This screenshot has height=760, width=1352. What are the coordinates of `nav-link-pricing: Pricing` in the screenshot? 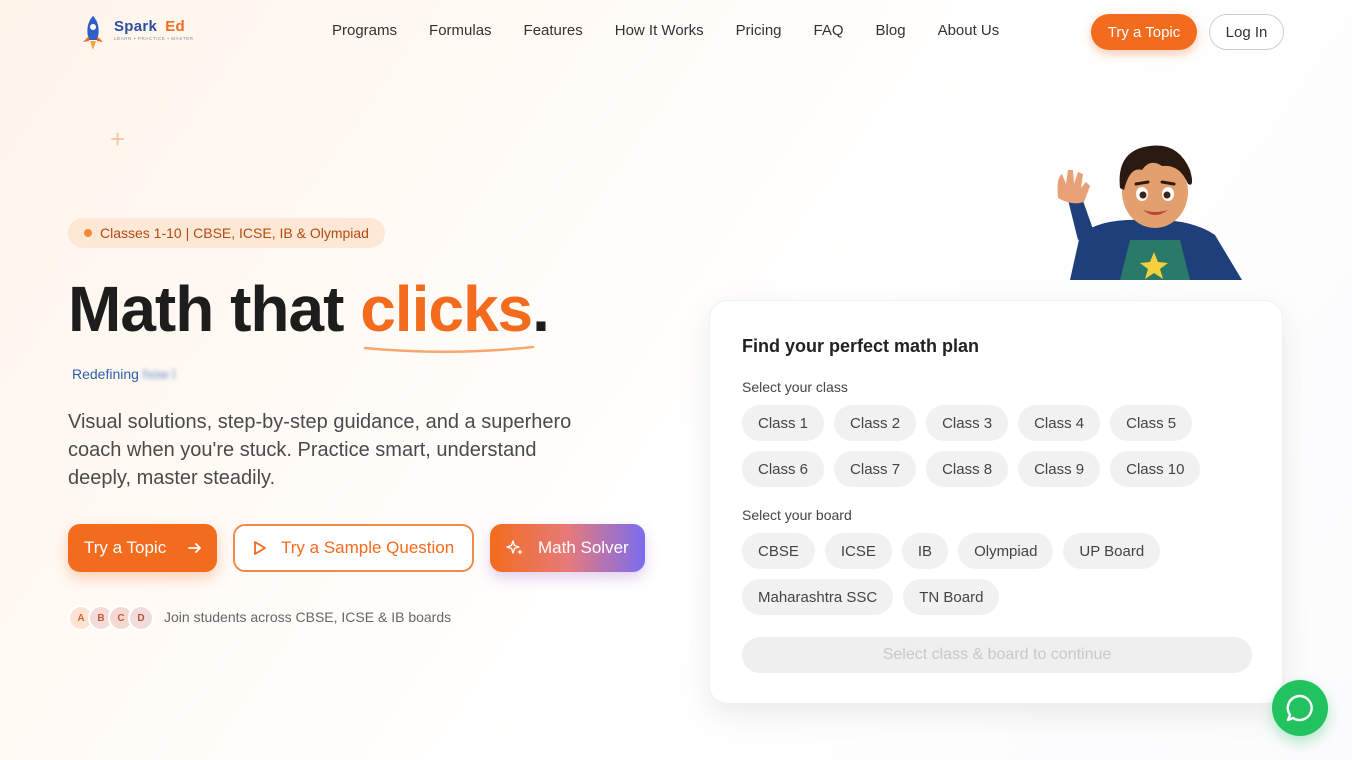 It's located at (759, 30).